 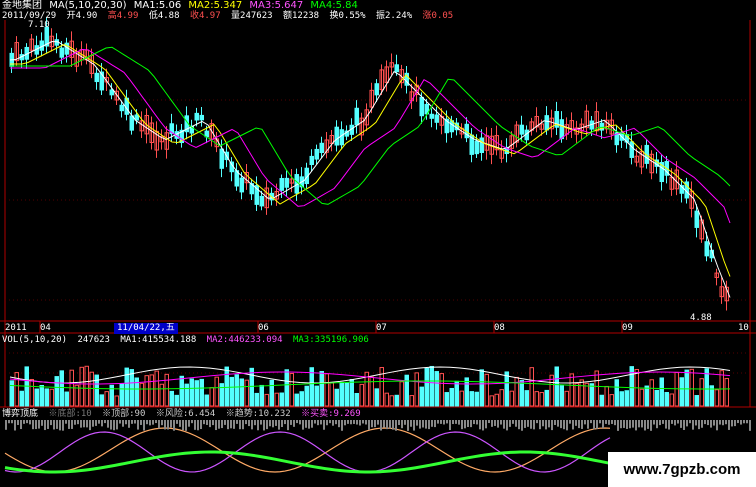 What do you see at coordinates (158, 340) in the screenshot?
I see `vol-ma1: MA1:415534.188` at bounding box center [158, 340].